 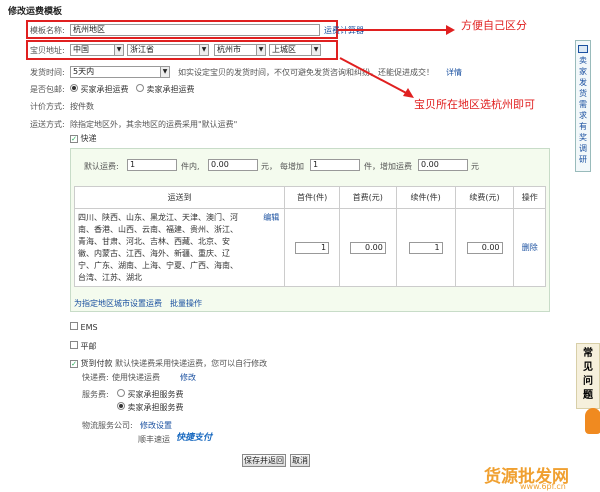 I want to click on next-qty-cell: 1, so click(x=425, y=247).